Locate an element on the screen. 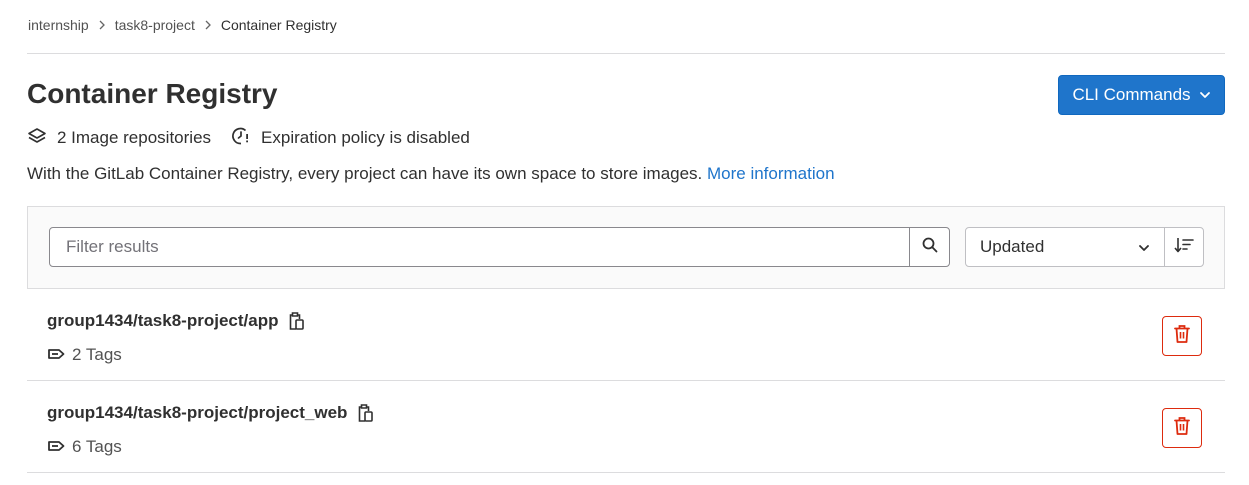 Image resolution: width=1249 pixels, height=485 pixels. breadcrumb-item-project: task8-project is located at coordinates (155, 25).